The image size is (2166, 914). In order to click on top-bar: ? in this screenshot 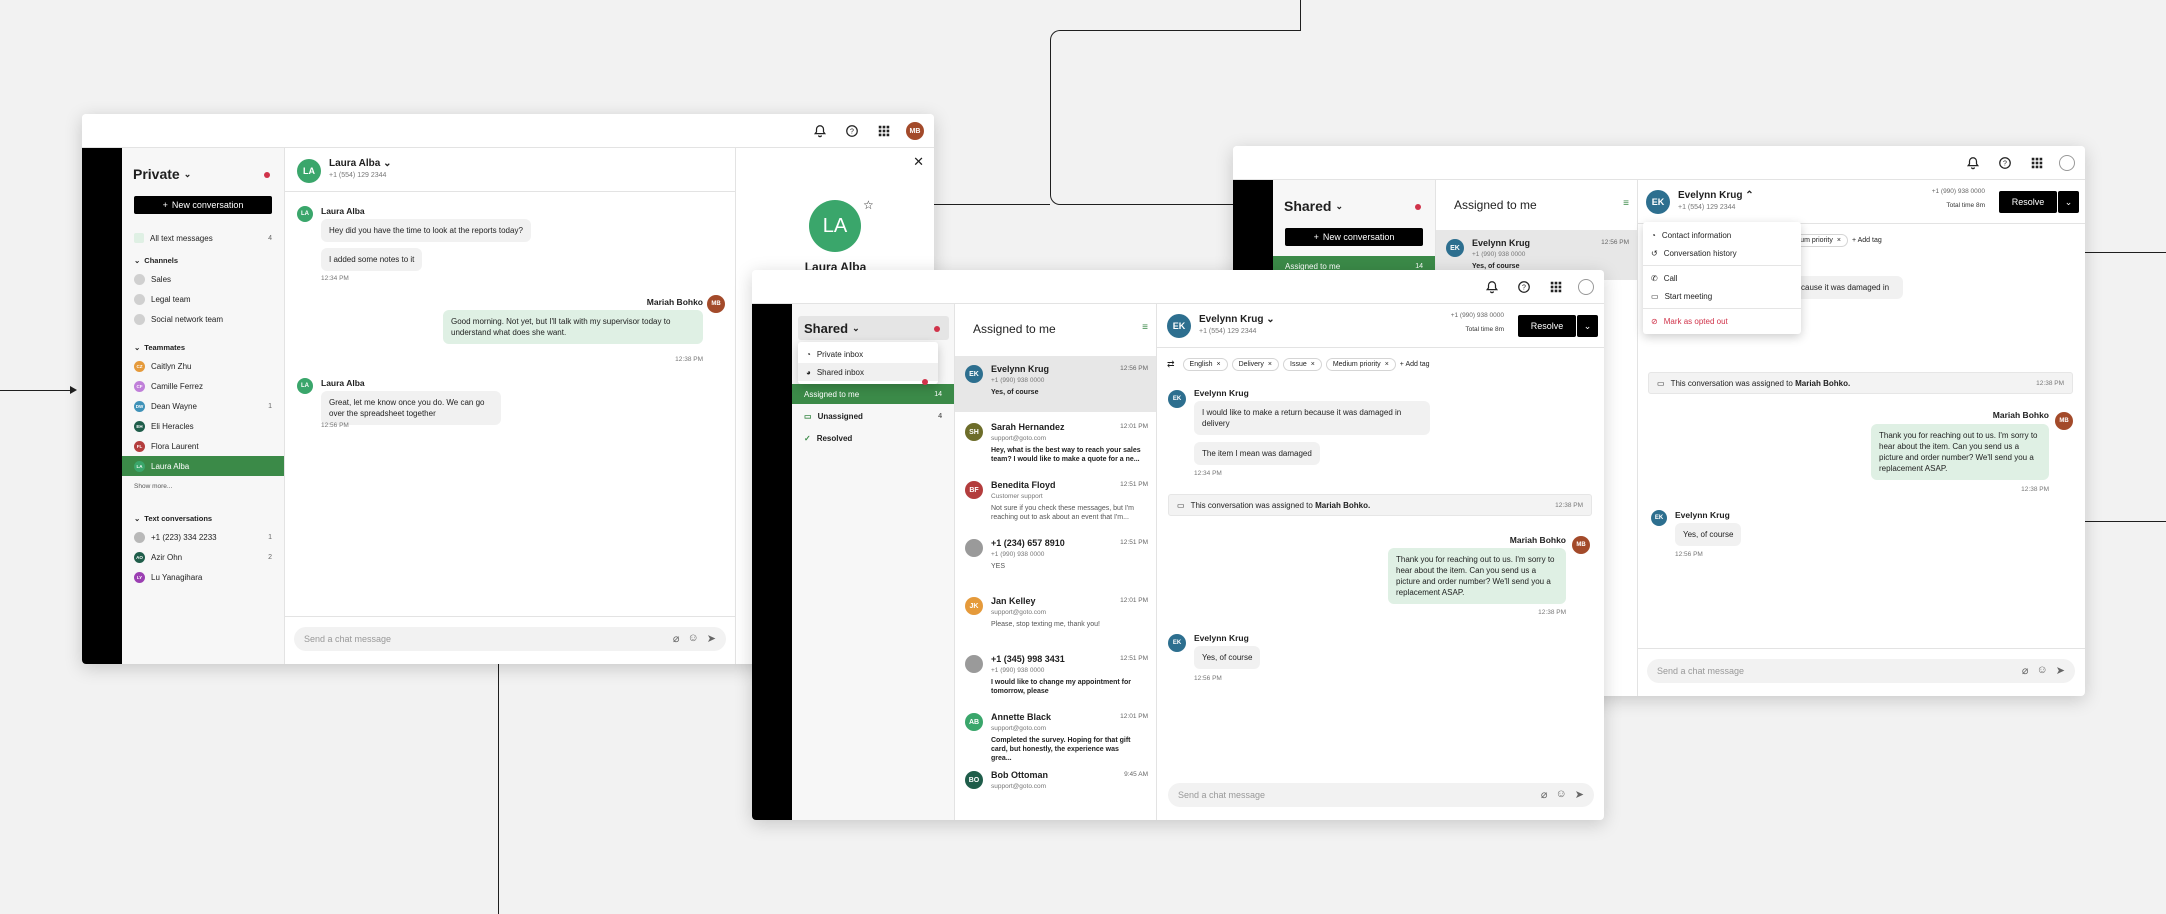, I will do `click(1178, 287)`.